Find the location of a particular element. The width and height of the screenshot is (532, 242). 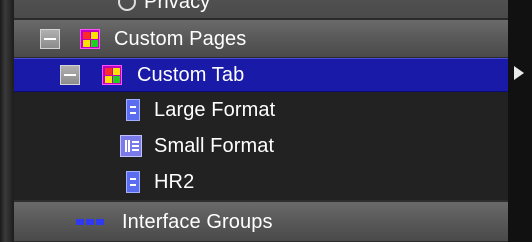

tree-item-privacy: Privacy is located at coordinates (261, 10).